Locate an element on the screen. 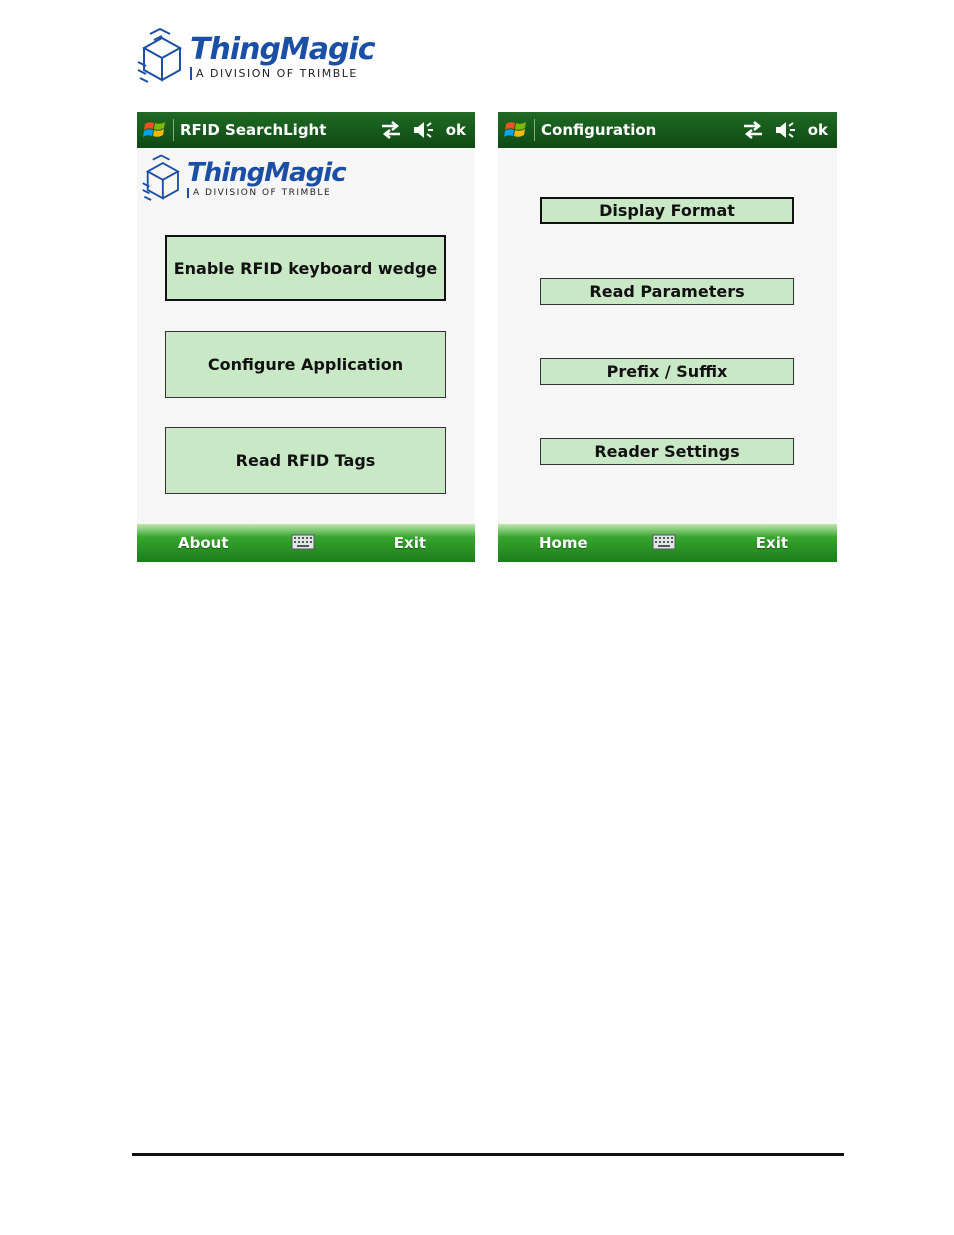  thingmagic-logo: ThingMagic A DIVISION OF TRIMBLE is located at coordinates (256, 57).